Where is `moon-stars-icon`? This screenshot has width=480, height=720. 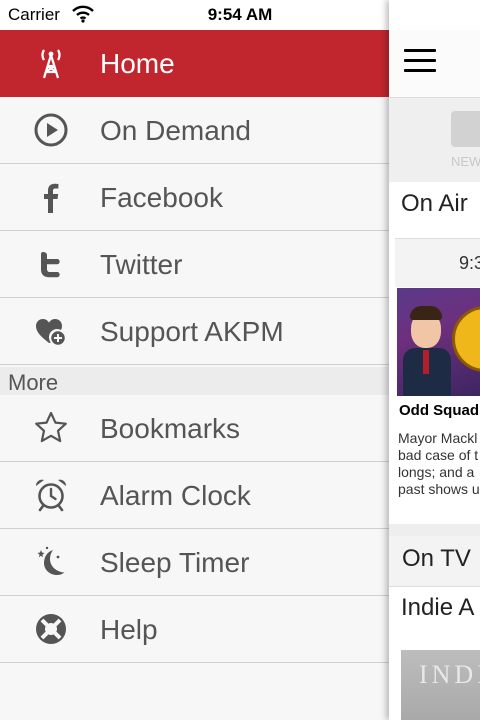 moon-stars-icon is located at coordinates (51, 560).